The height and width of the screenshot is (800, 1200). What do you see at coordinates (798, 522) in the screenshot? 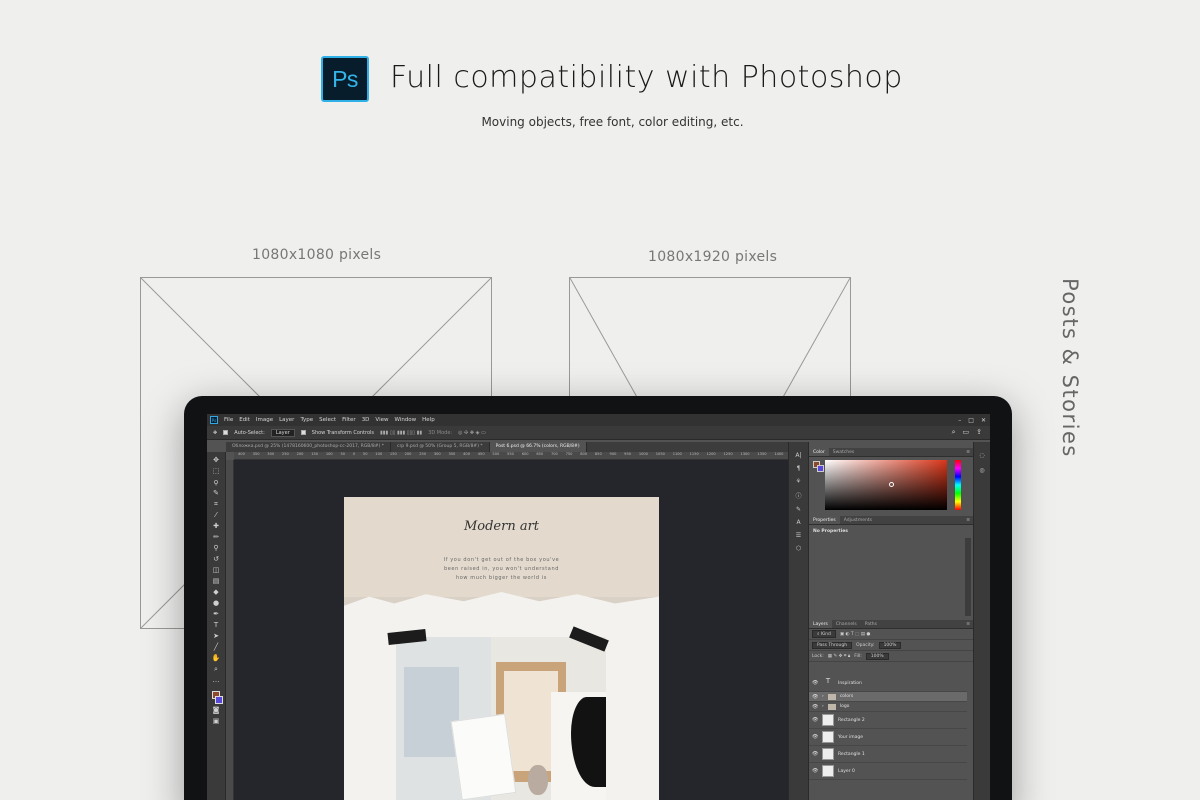
I see `type-panel-icon: A` at bounding box center [798, 522].